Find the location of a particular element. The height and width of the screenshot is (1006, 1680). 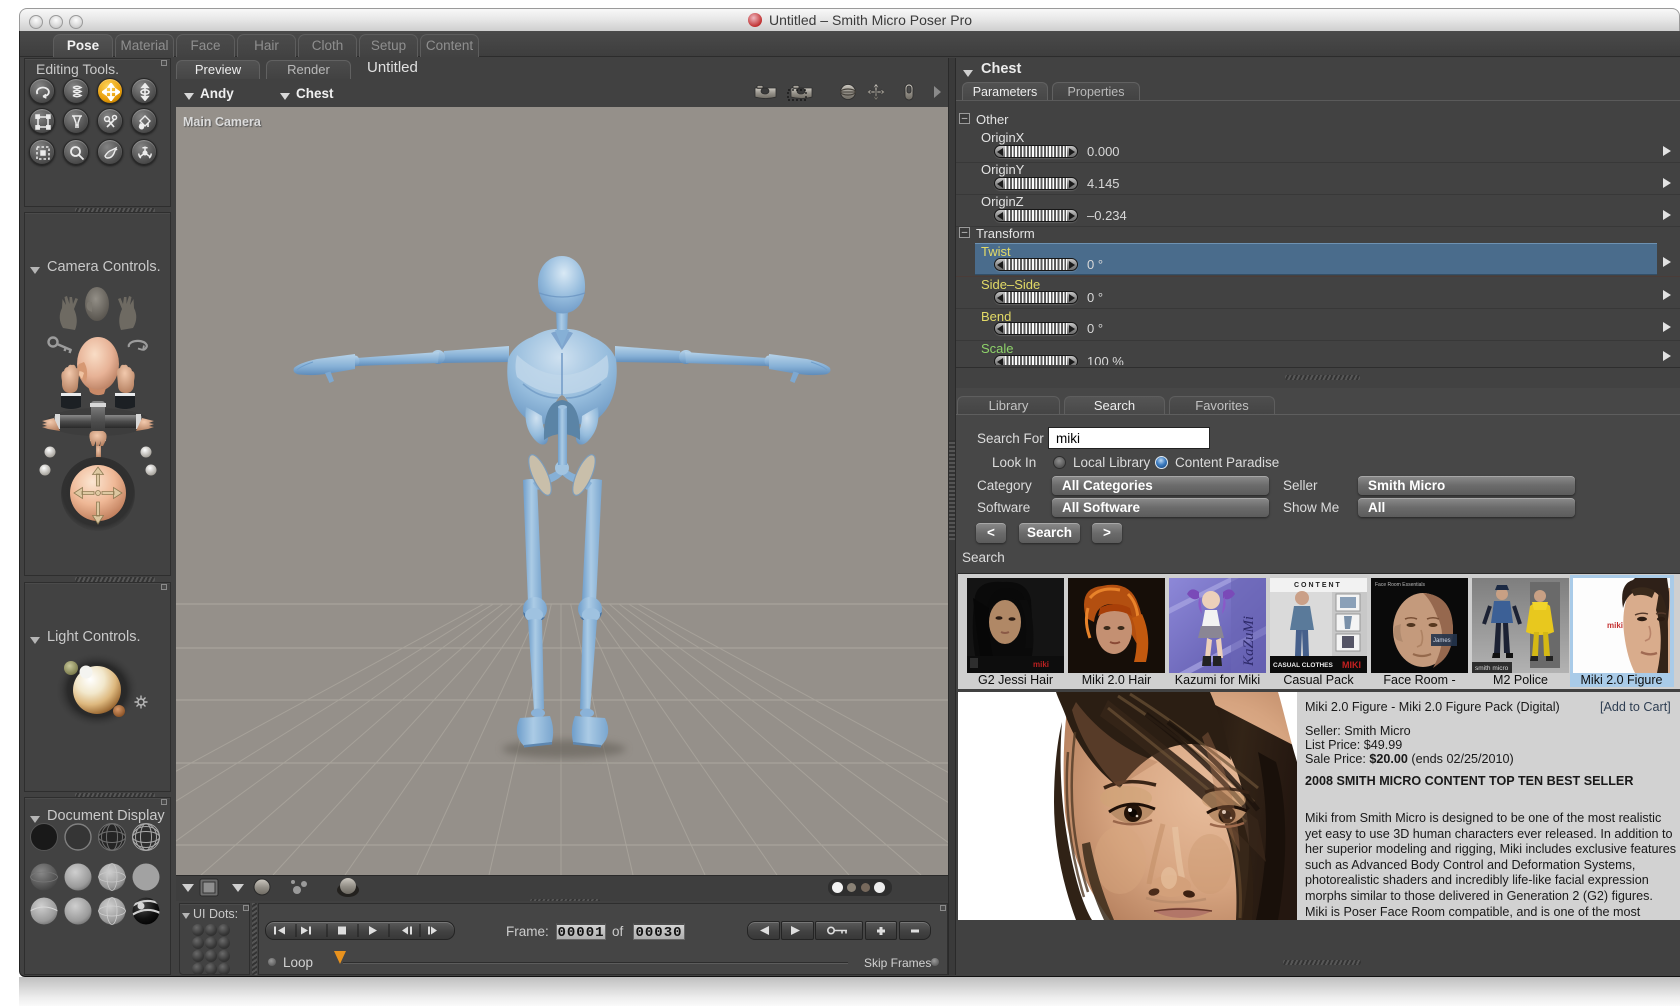

svg-text: MIKI is located at coordinates (1351, 665).